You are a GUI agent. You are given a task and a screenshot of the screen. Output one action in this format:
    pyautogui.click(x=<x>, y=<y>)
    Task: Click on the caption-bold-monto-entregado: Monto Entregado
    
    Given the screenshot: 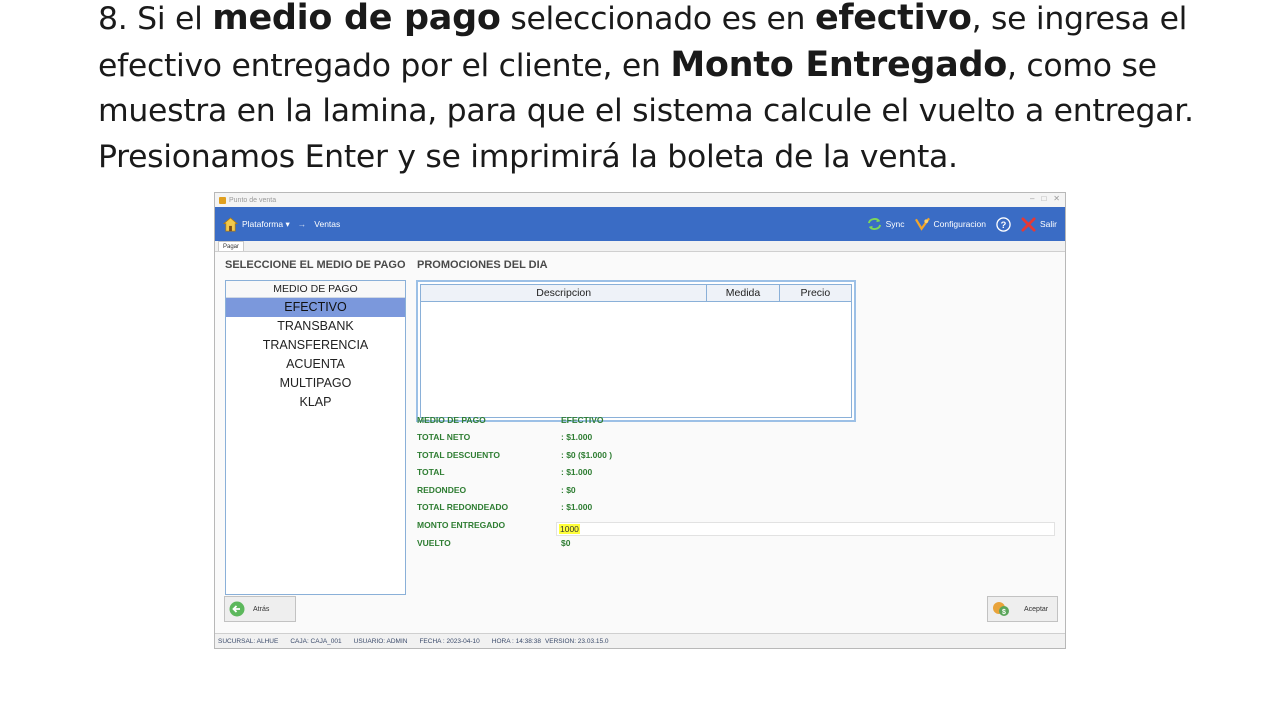 What is the action you would take?
    pyautogui.click(x=838, y=64)
    